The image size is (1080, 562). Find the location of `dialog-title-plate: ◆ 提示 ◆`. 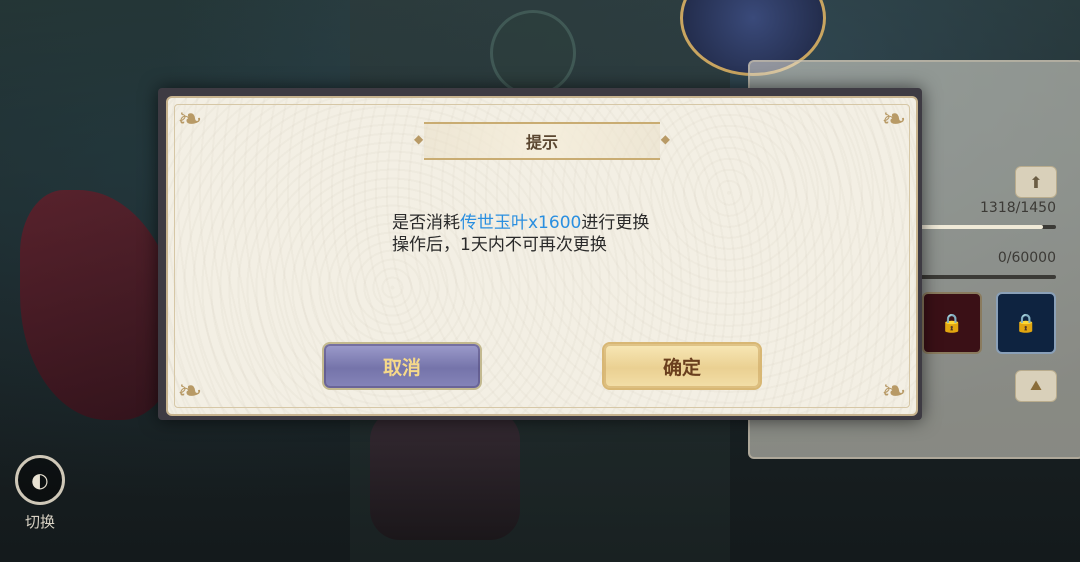

dialog-title-plate: ◆ 提示 ◆ is located at coordinates (542, 141).